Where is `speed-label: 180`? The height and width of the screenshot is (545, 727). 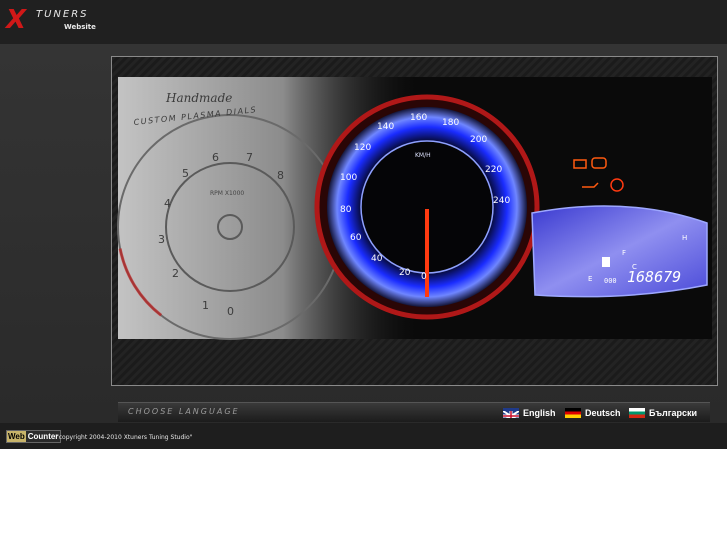 speed-label: 180 is located at coordinates (450, 123).